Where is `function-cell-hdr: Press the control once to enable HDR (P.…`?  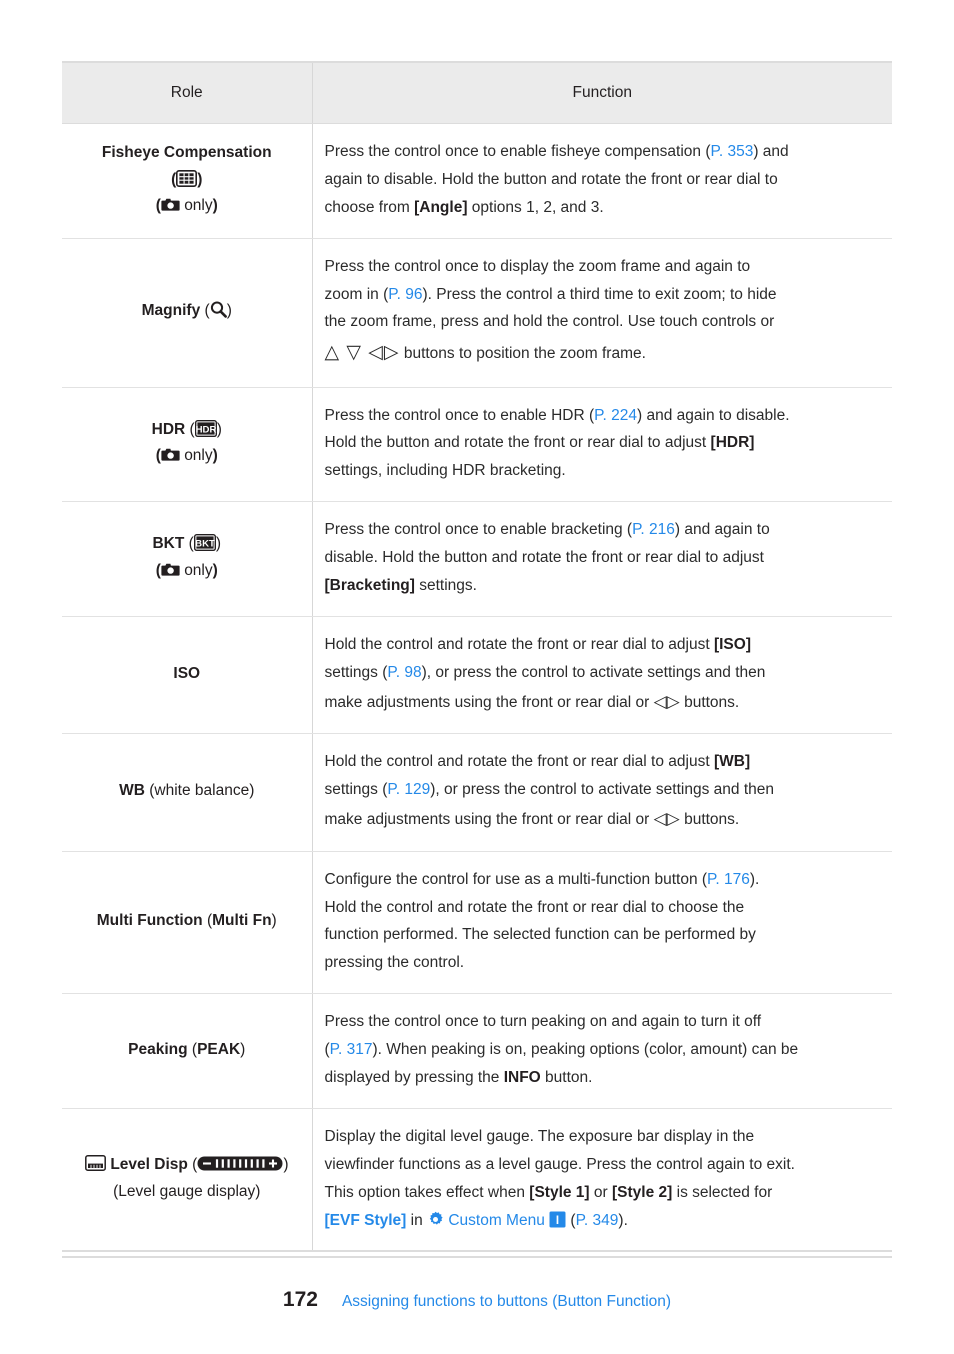
function-cell-hdr: Press the control once to enable HDR (P.… is located at coordinates (602, 445).